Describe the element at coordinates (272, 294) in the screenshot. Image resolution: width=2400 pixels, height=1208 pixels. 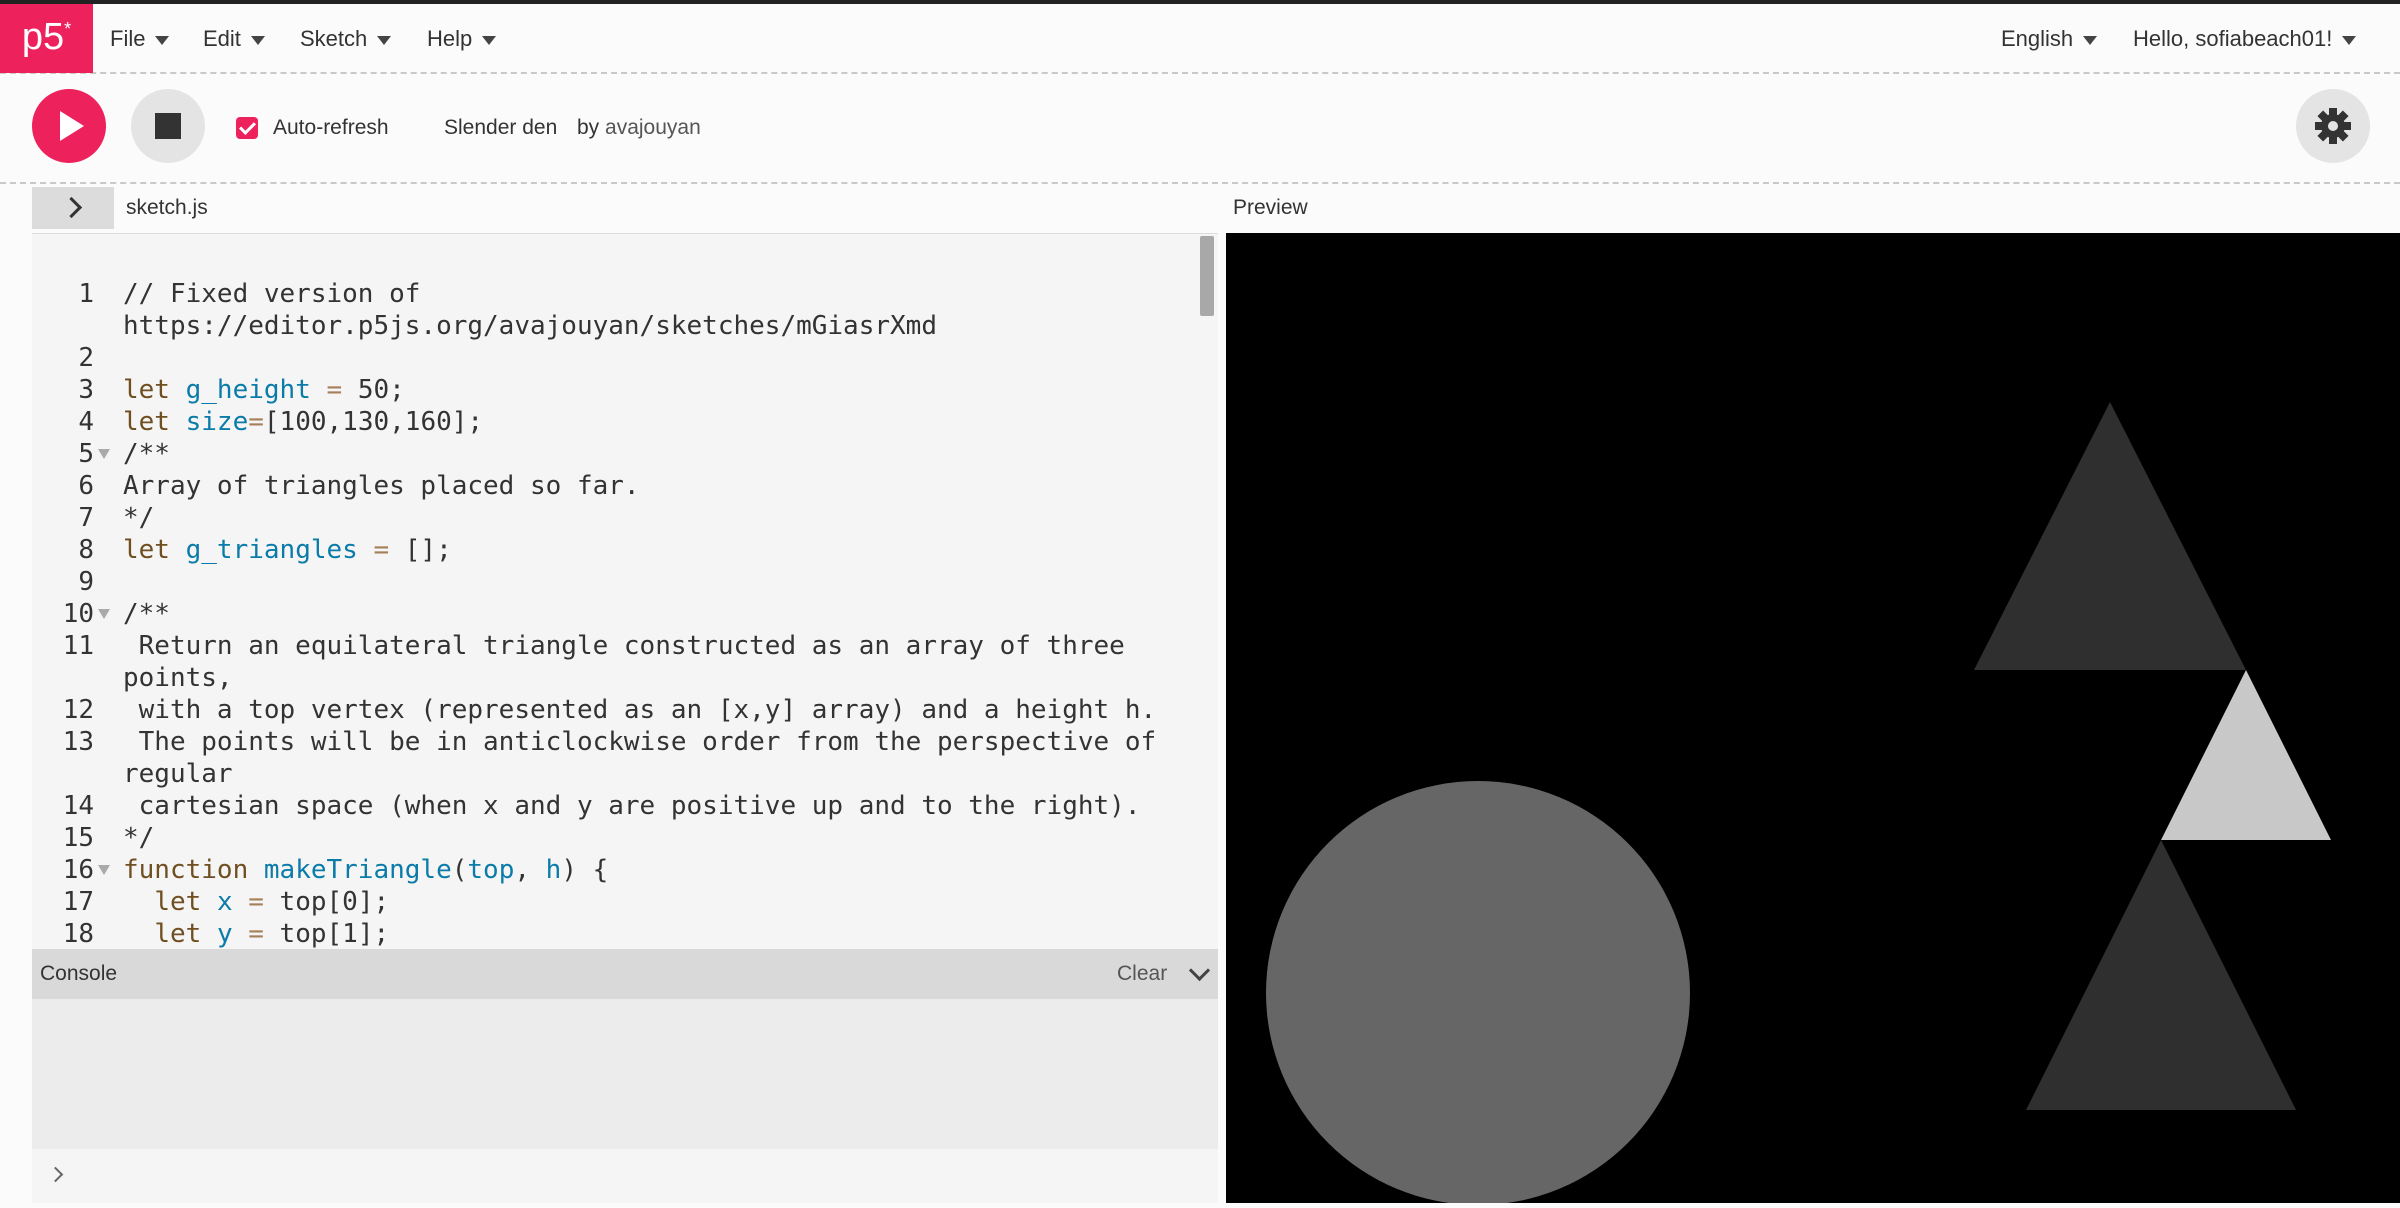
I see `code-line: // Fixed version of` at that location.